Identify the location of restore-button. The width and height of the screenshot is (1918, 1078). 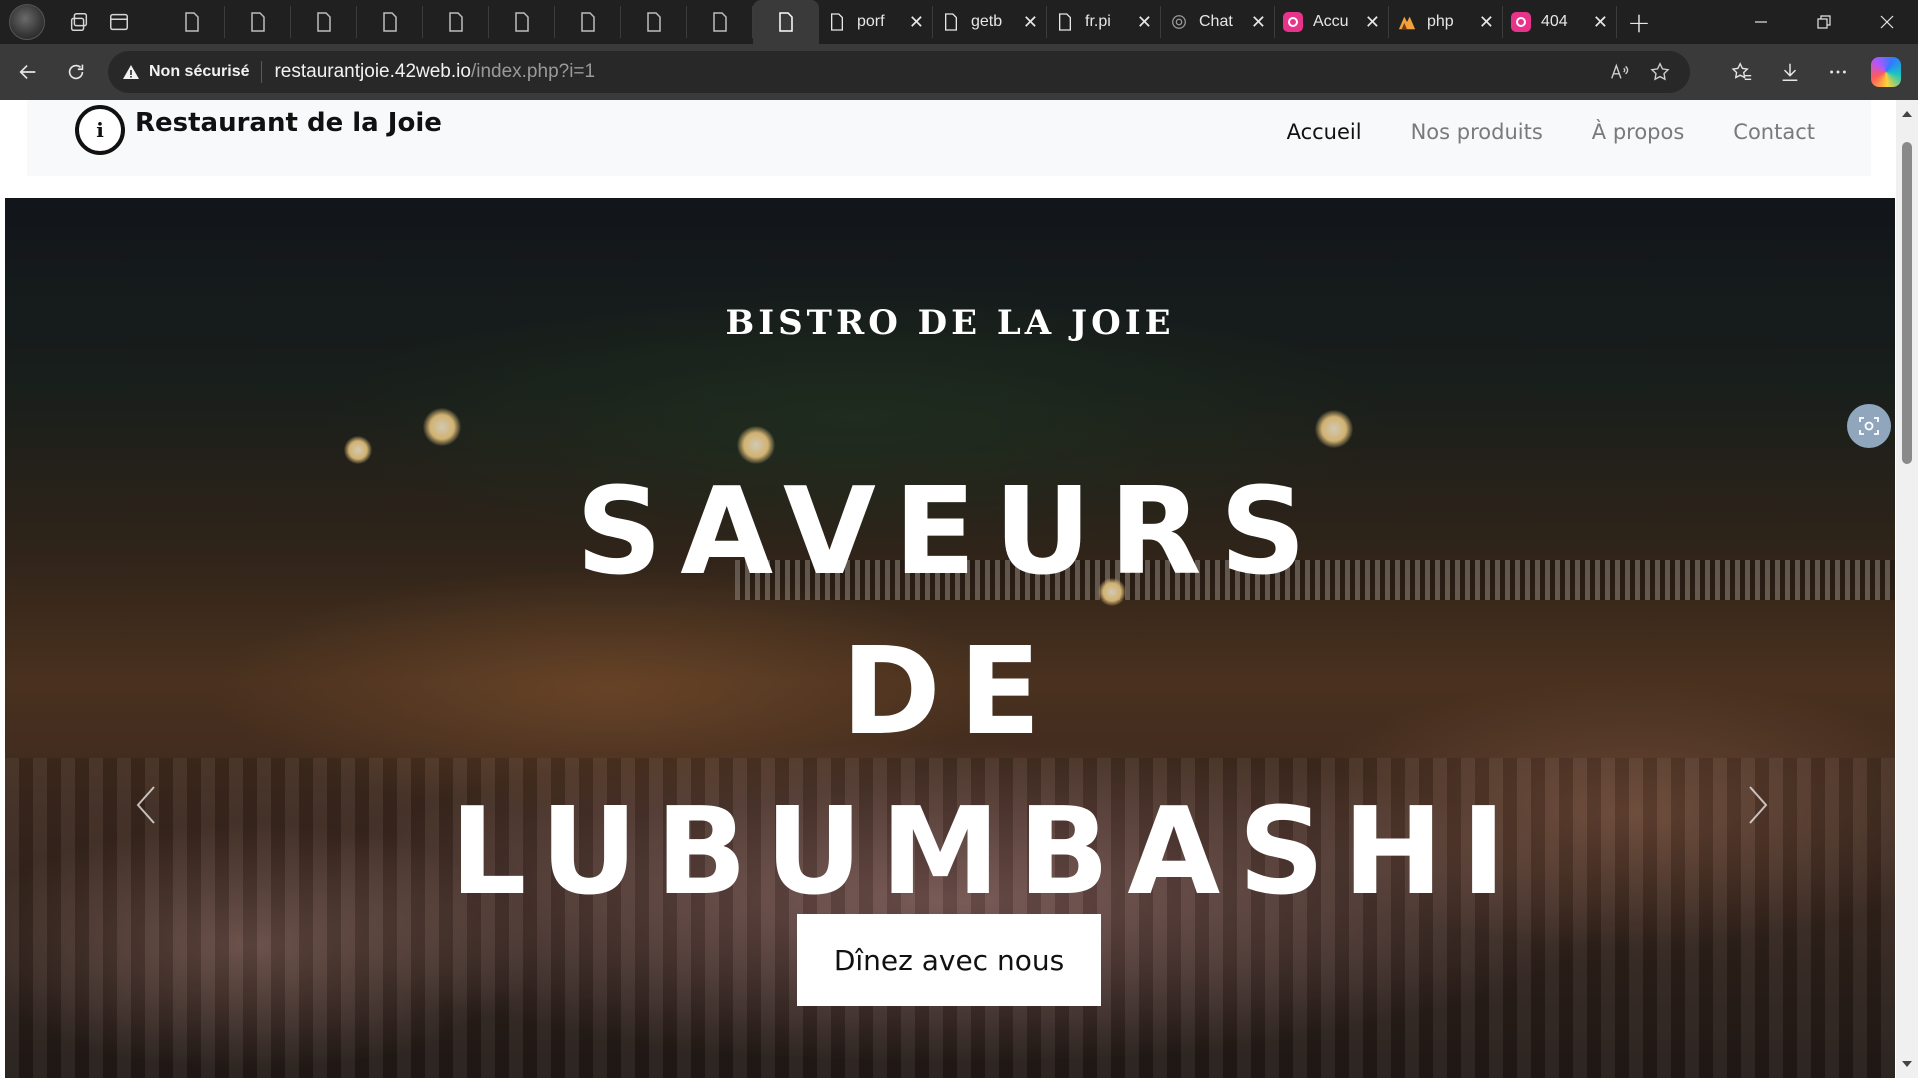
(1823, 22).